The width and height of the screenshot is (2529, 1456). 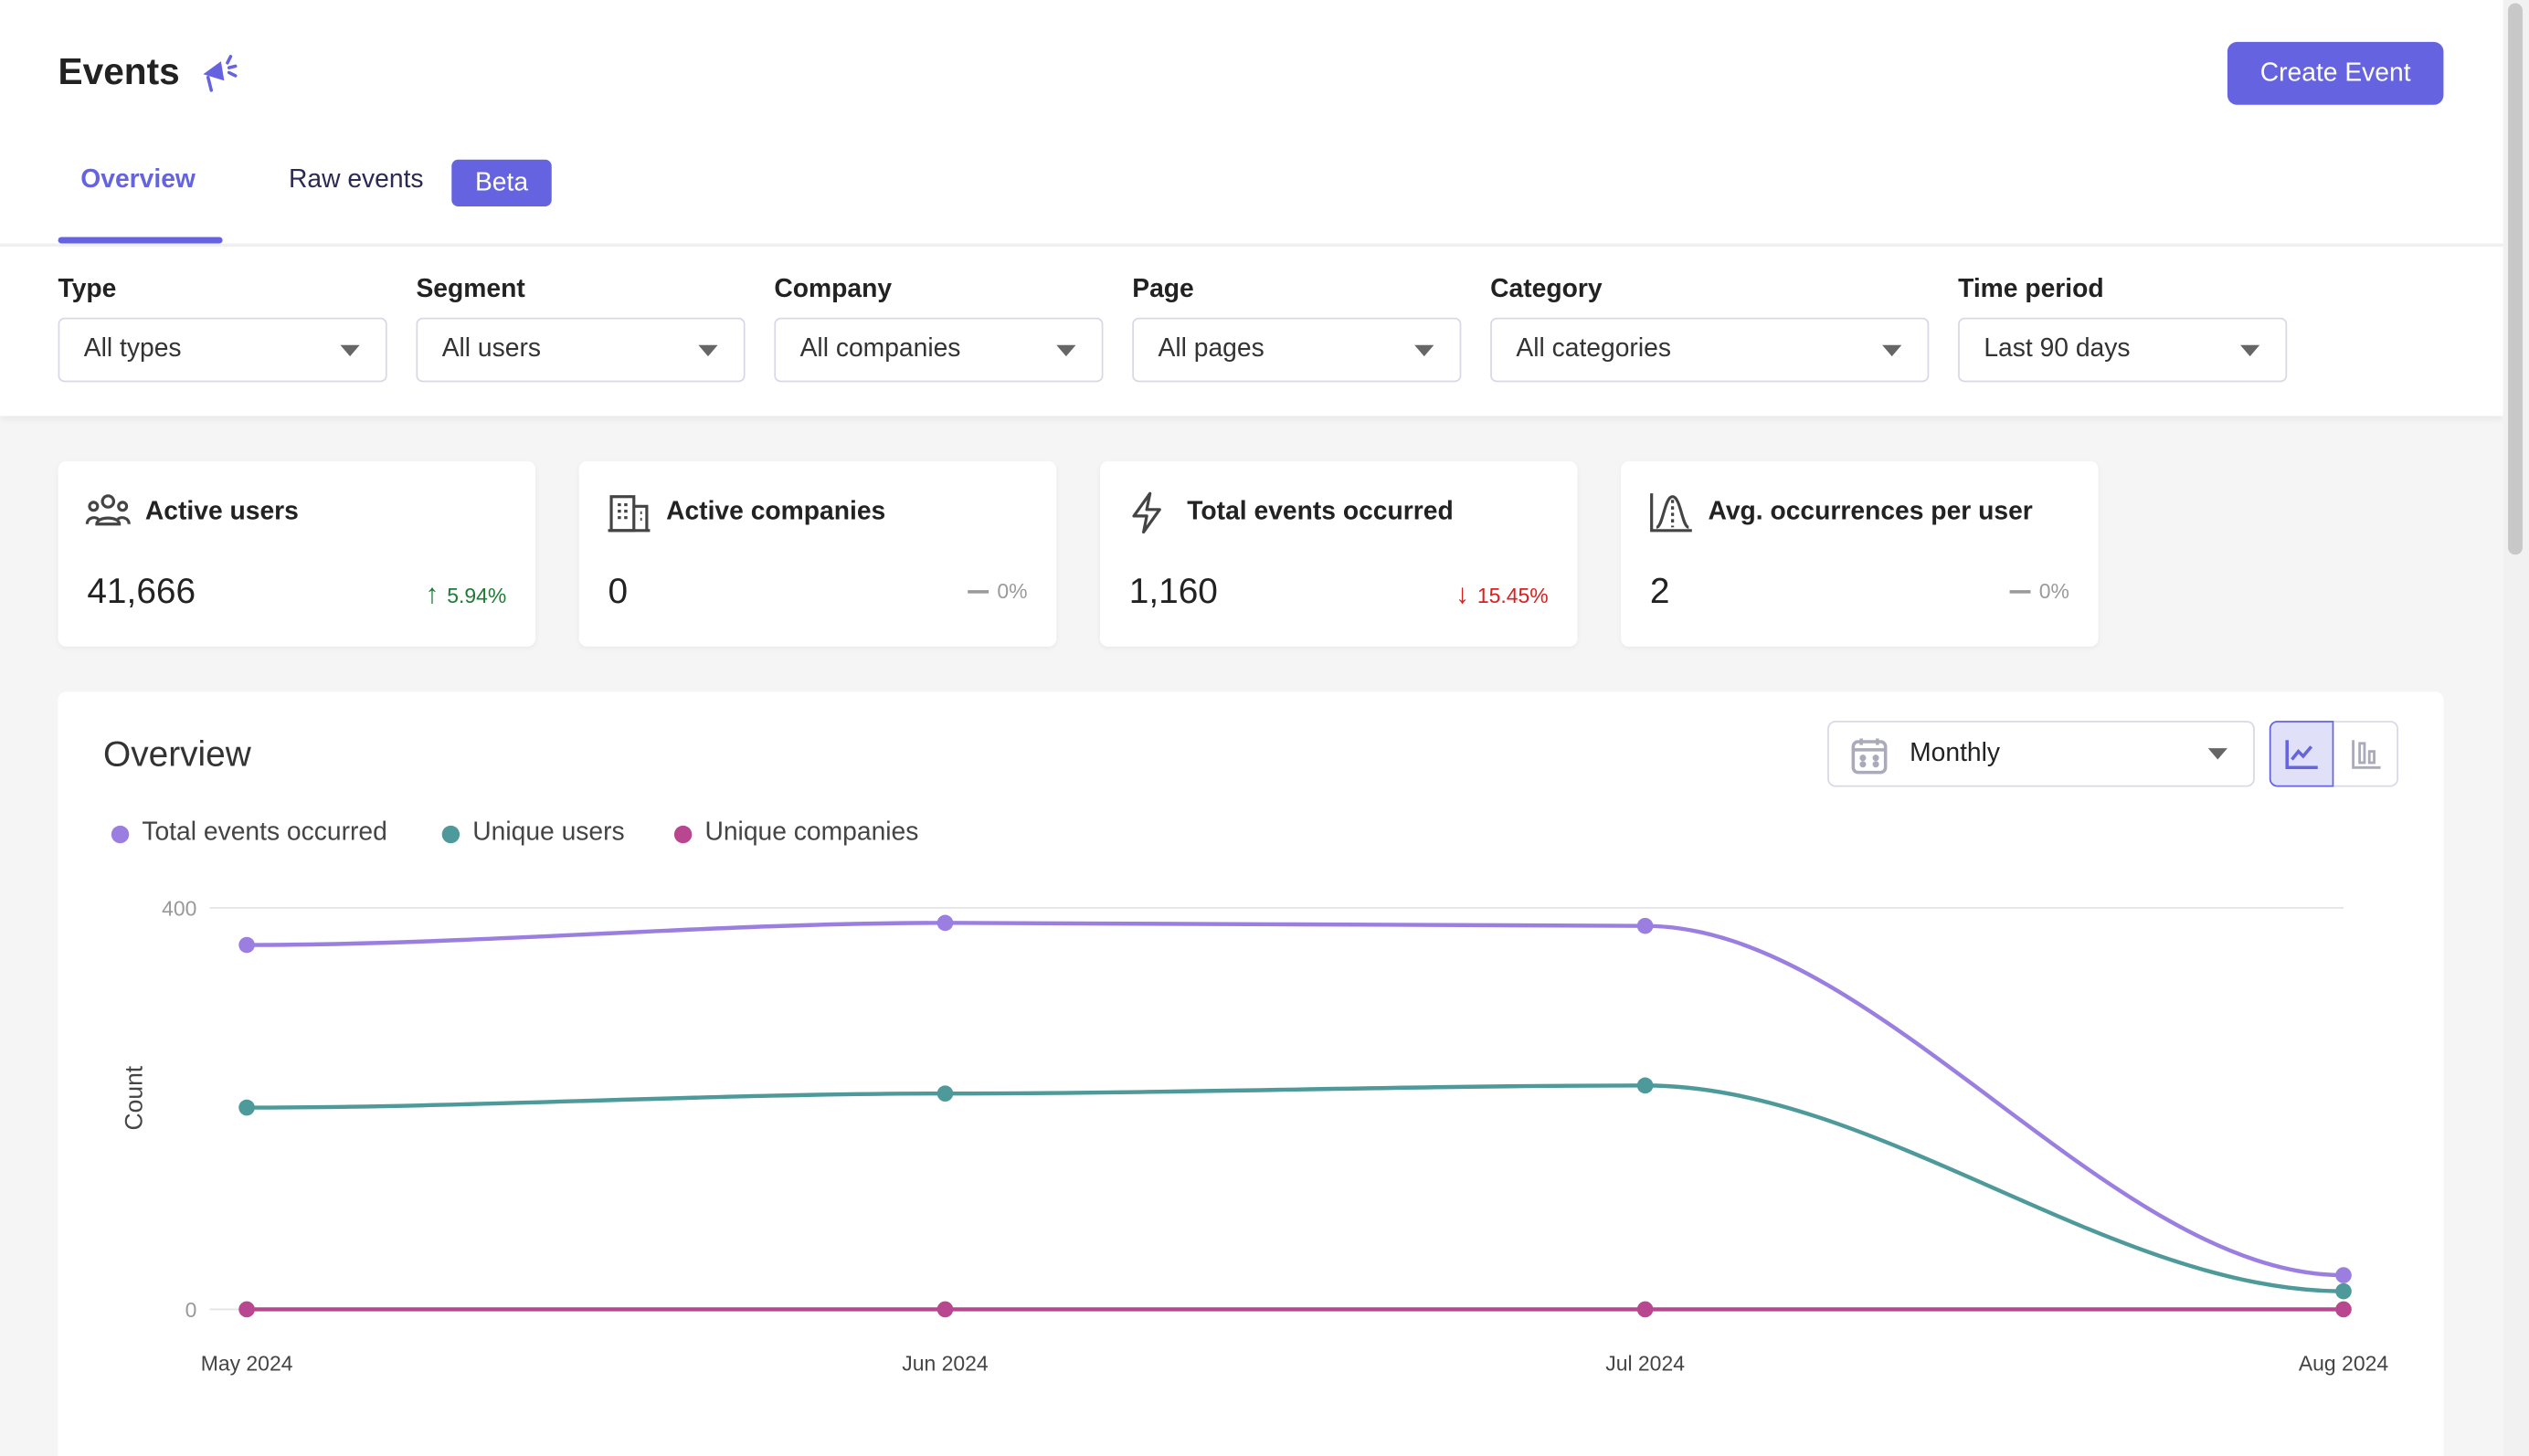 I want to click on scrollbar-thumb, so click(x=2516, y=279).